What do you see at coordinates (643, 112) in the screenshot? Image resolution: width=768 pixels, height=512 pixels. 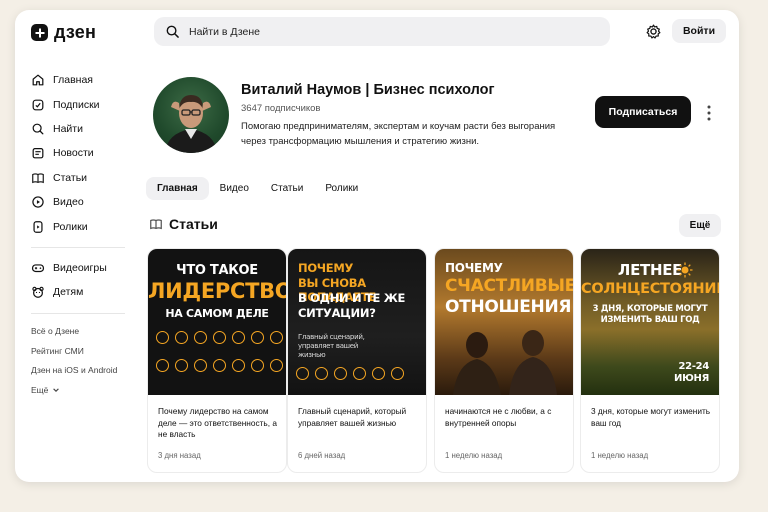 I see `subscribe-button: Подписаться` at bounding box center [643, 112].